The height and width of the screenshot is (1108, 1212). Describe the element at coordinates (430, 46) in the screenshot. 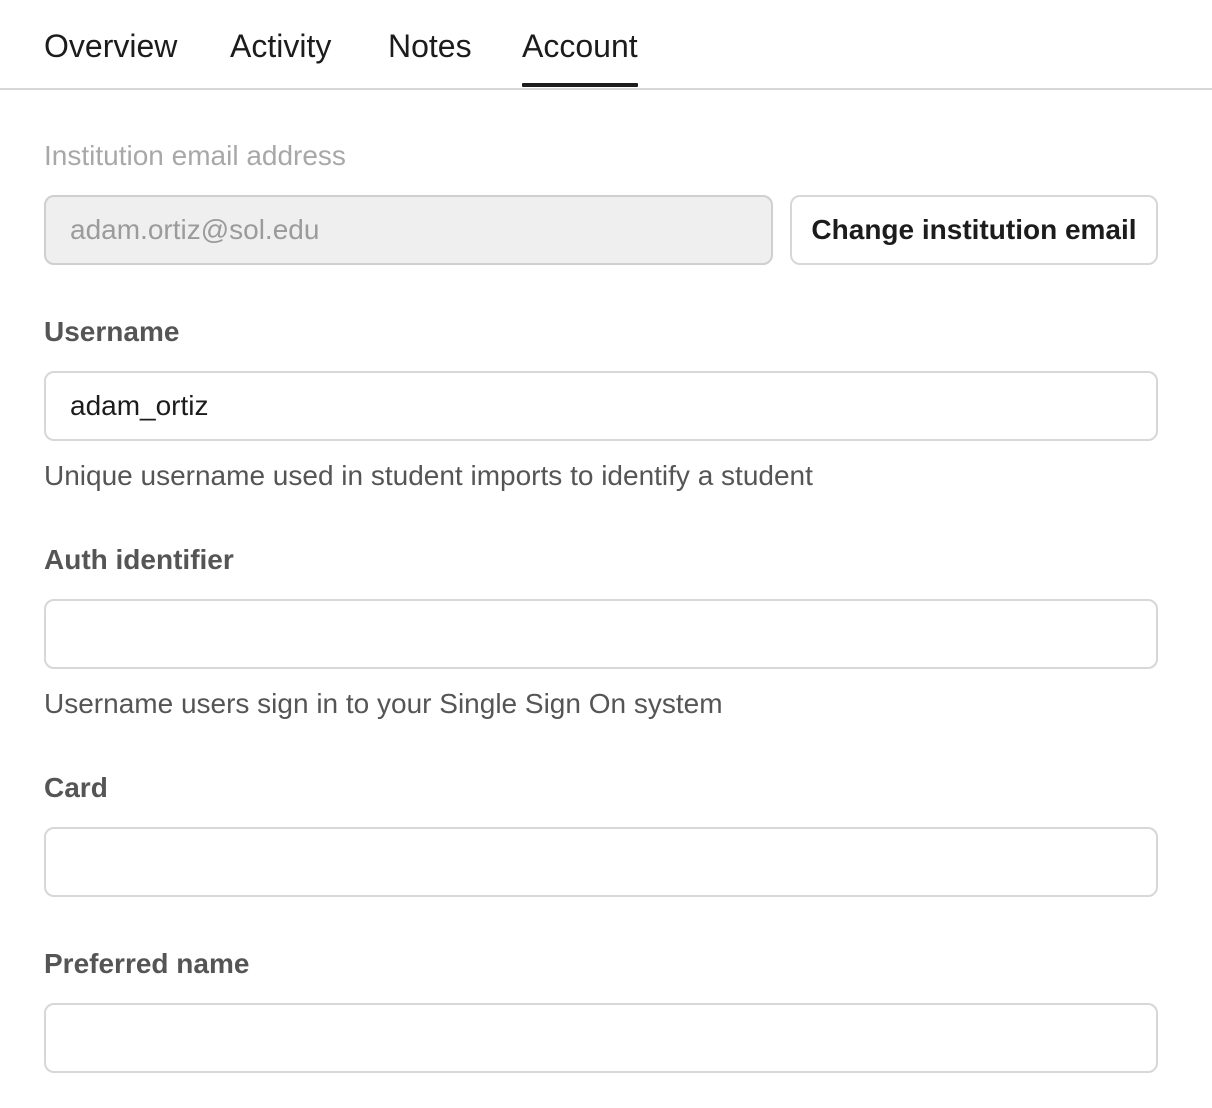

I see `tab-notes: Notes` at that location.